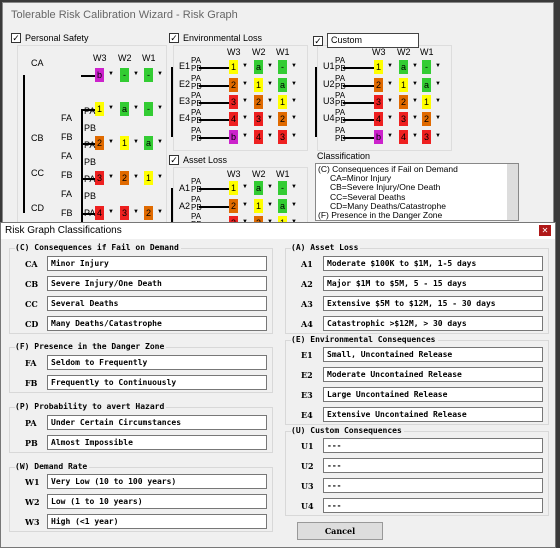 This screenshot has width=560, height=548. What do you see at coordinates (366, 40) in the screenshot?
I see `custom-checkbox: ✓ Custom` at bounding box center [366, 40].